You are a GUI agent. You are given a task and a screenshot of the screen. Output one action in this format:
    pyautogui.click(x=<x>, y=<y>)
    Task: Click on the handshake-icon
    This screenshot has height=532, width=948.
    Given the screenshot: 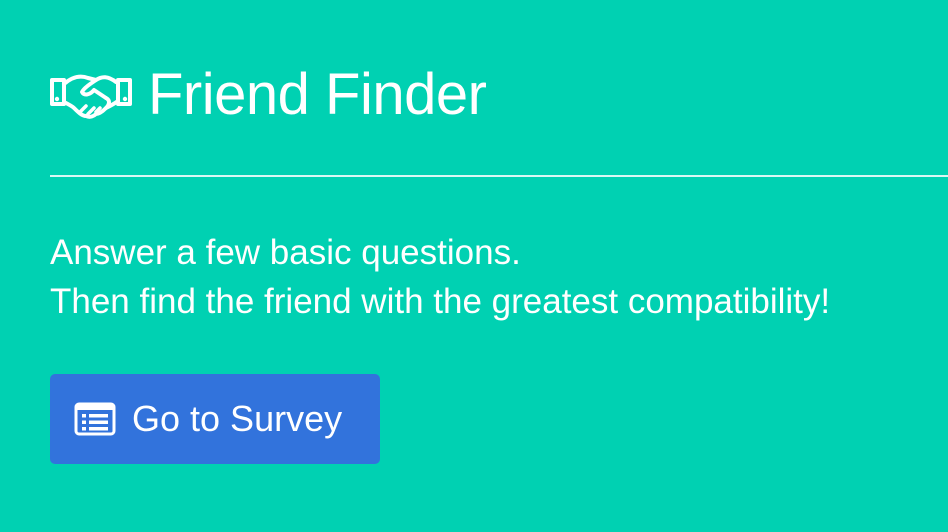 What is the action you would take?
    pyautogui.click(x=91, y=96)
    